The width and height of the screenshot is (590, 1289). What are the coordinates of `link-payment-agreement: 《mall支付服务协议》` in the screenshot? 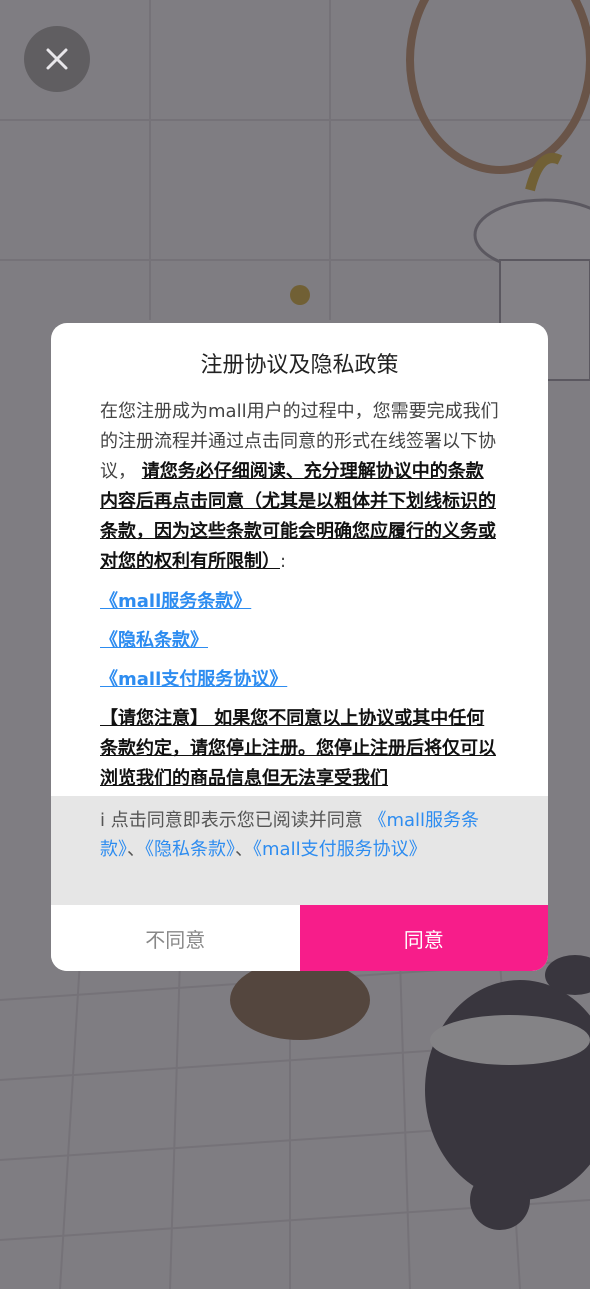 It's located at (300, 680).